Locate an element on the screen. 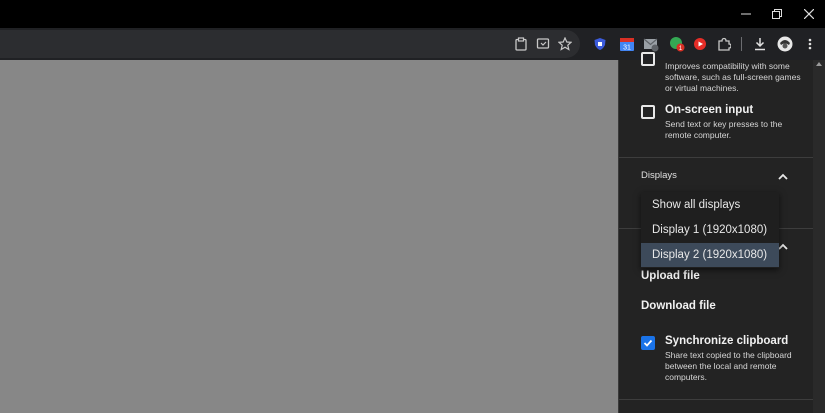  panel-scrollbar is located at coordinates (819, 236).